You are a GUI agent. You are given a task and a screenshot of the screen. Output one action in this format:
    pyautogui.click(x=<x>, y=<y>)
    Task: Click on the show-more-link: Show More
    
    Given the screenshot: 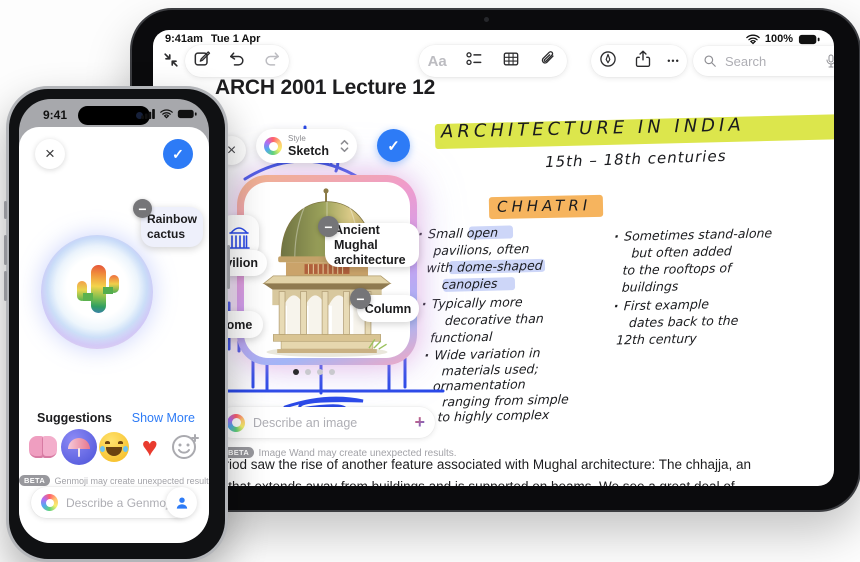 What is the action you would take?
    pyautogui.click(x=163, y=418)
    